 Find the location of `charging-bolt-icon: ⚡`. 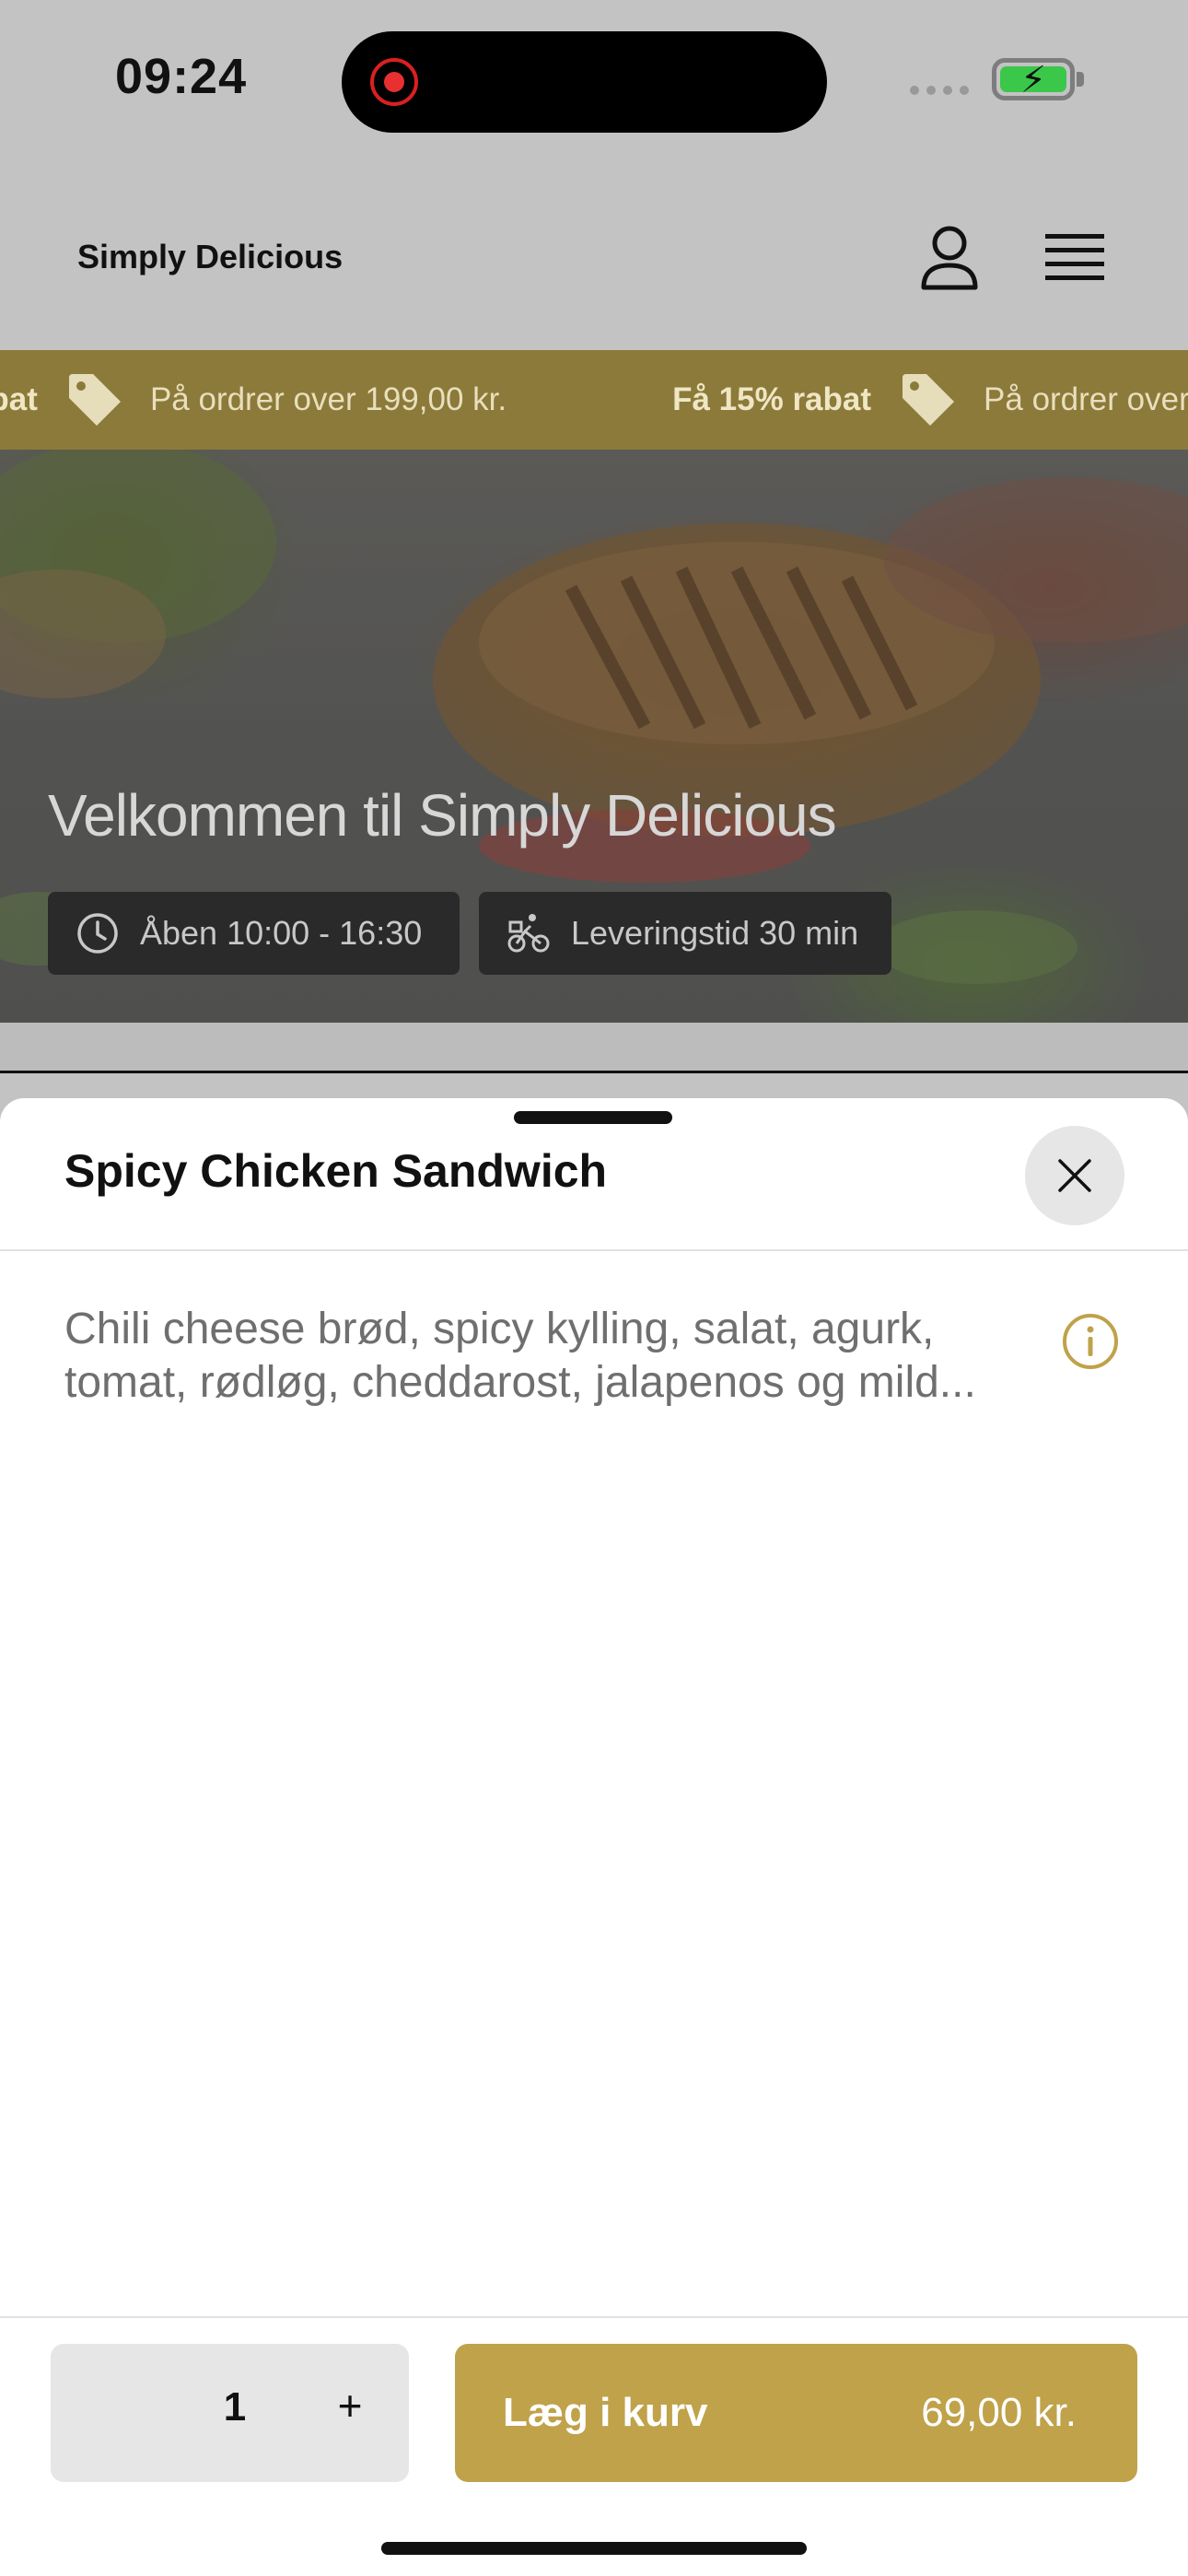

charging-bolt-icon: ⚡ is located at coordinates (1033, 80).